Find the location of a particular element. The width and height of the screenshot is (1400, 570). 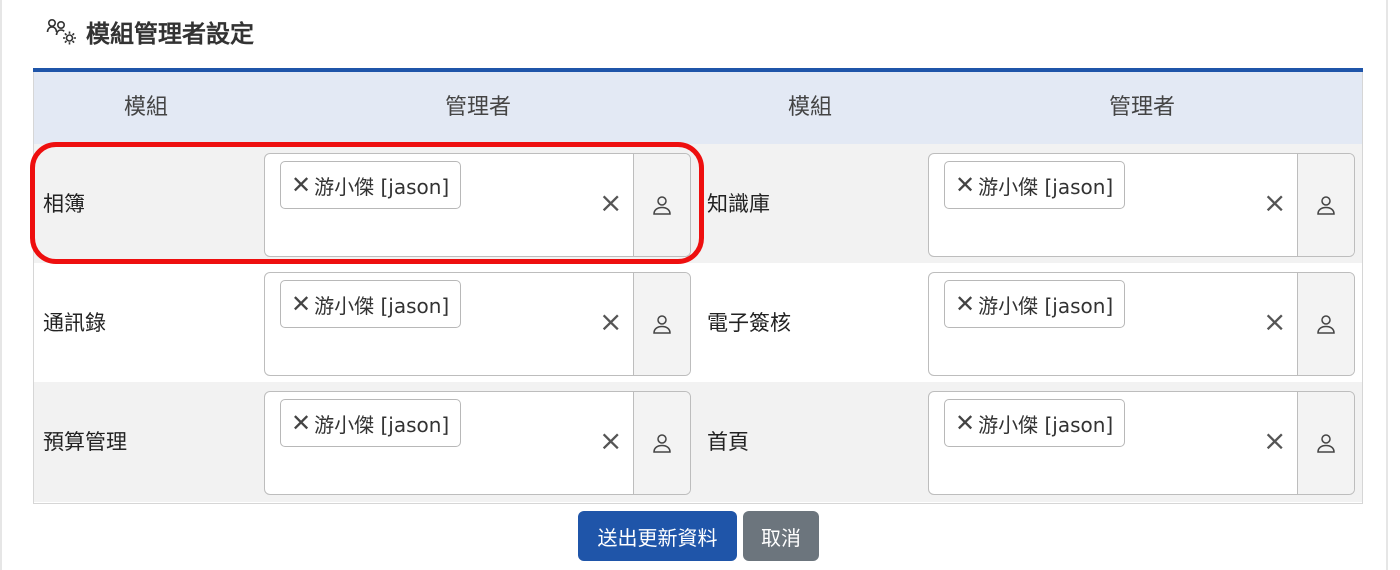

table-header: 模組 管理者 模組 管理者 is located at coordinates (698, 108).